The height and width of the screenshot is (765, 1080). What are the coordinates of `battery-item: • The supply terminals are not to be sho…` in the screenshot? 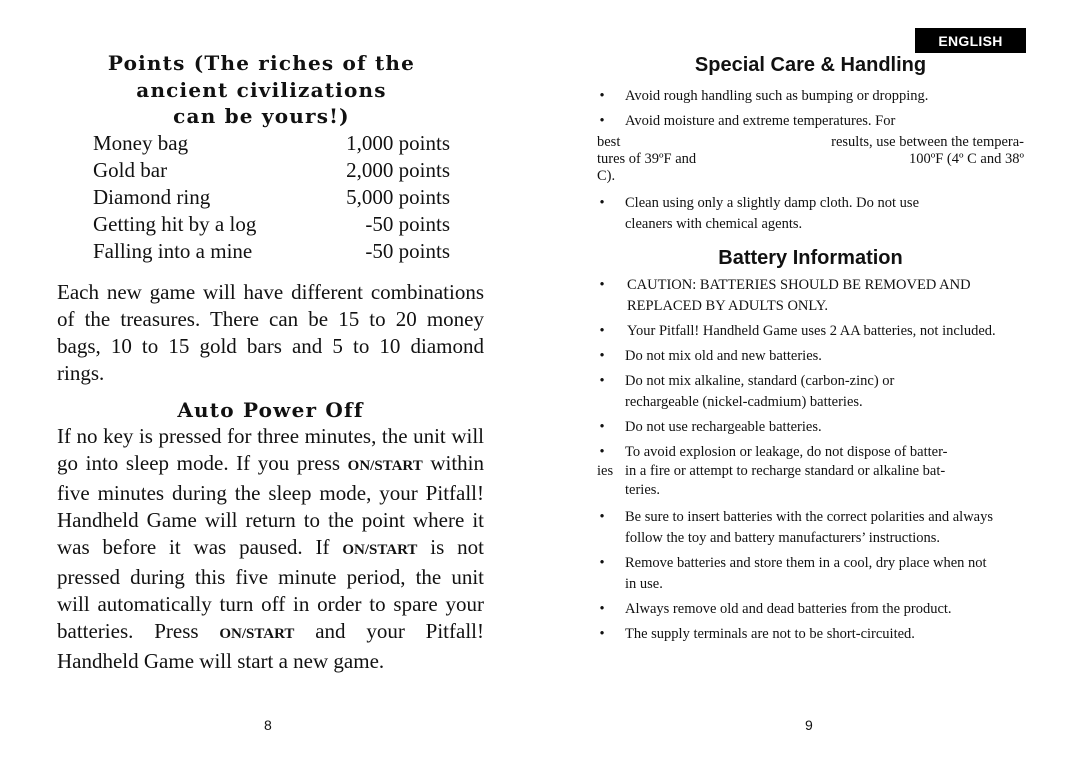 It's located at (810, 634).